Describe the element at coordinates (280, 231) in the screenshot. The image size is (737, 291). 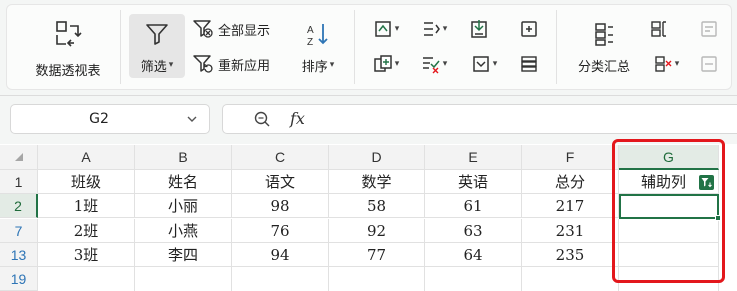
I see `cell-c7: 76` at that location.